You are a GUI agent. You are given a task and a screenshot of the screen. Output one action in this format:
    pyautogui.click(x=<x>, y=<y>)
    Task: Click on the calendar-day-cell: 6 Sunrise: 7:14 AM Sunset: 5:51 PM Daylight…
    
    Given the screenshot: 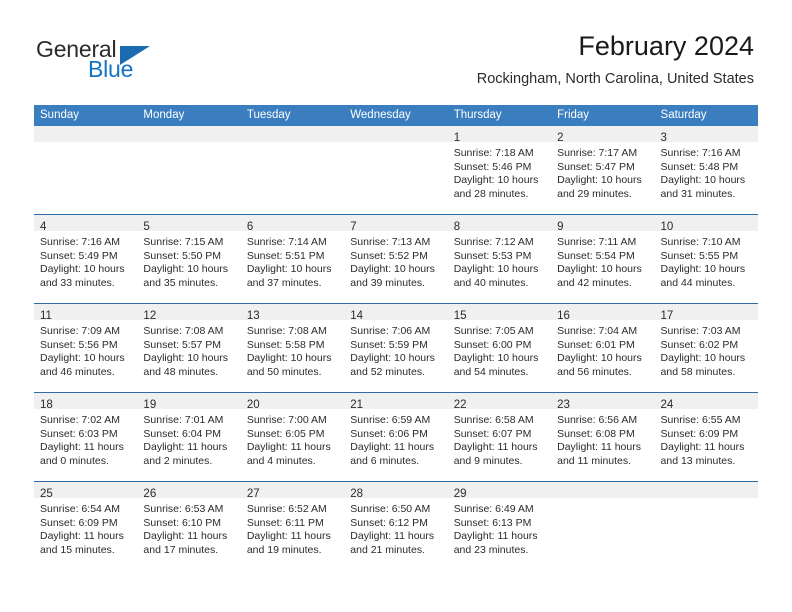 What is the action you would take?
    pyautogui.click(x=292, y=259)
    